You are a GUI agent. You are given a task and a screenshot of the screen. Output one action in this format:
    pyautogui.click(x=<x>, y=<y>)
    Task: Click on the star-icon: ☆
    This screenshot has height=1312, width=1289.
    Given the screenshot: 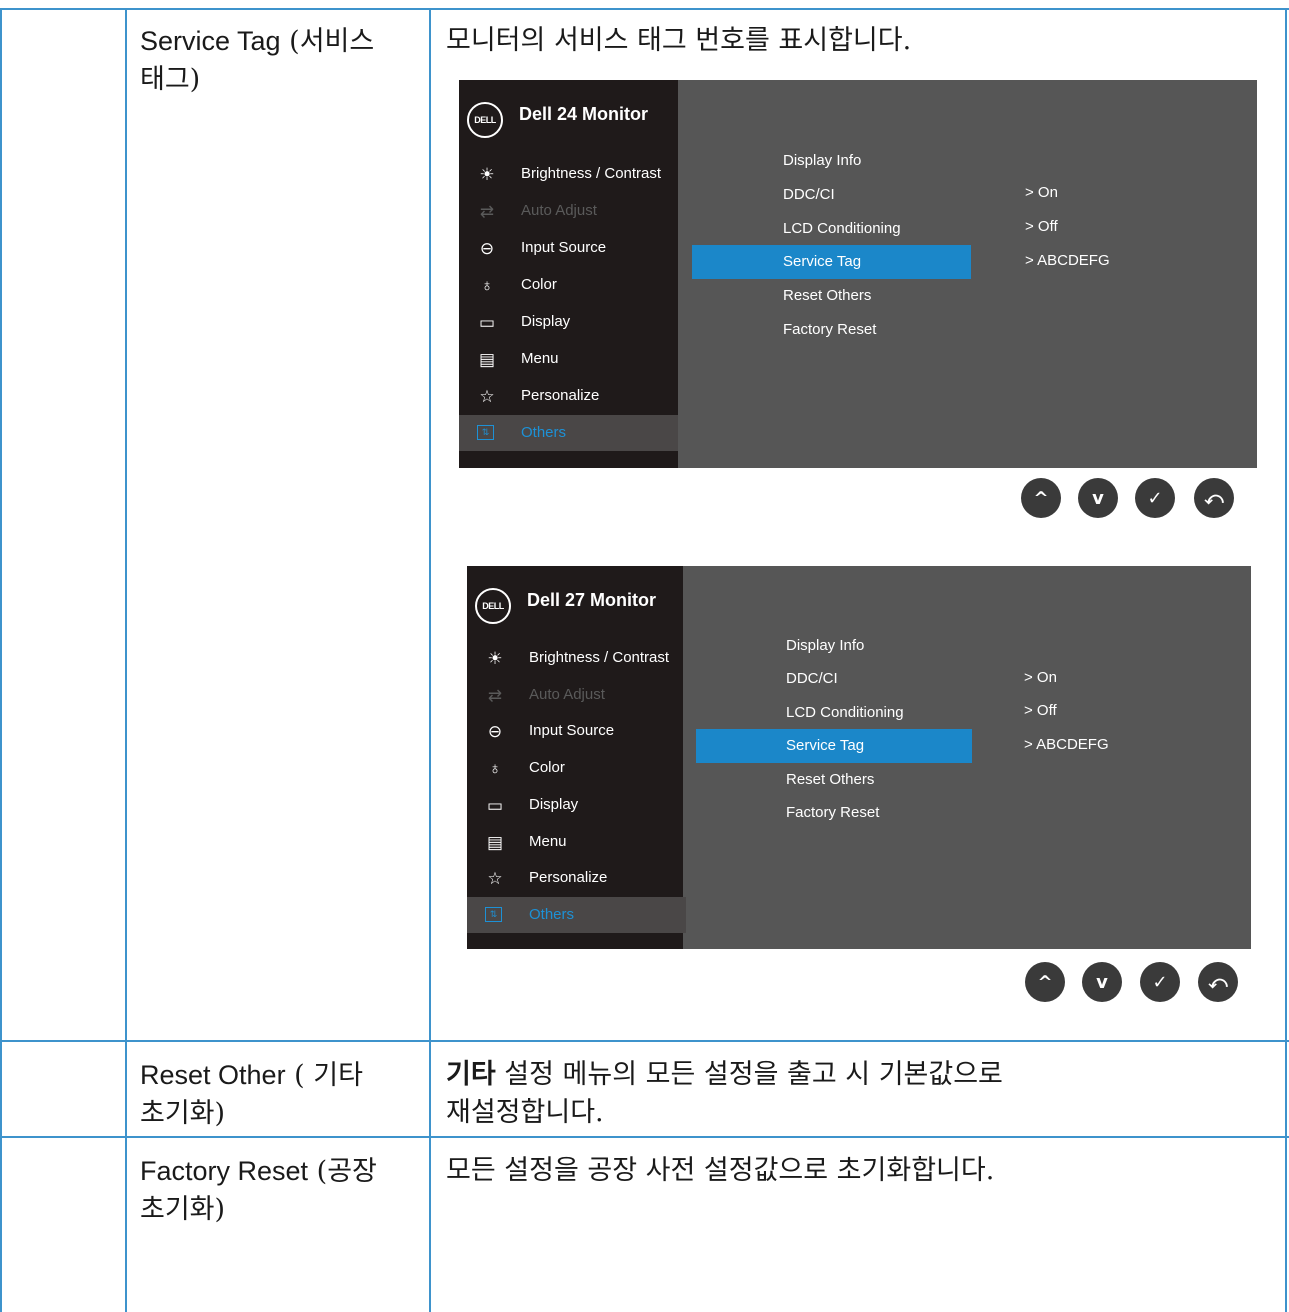 What is the action you would take?
    pyautogui.click(x=495, y=879)
    